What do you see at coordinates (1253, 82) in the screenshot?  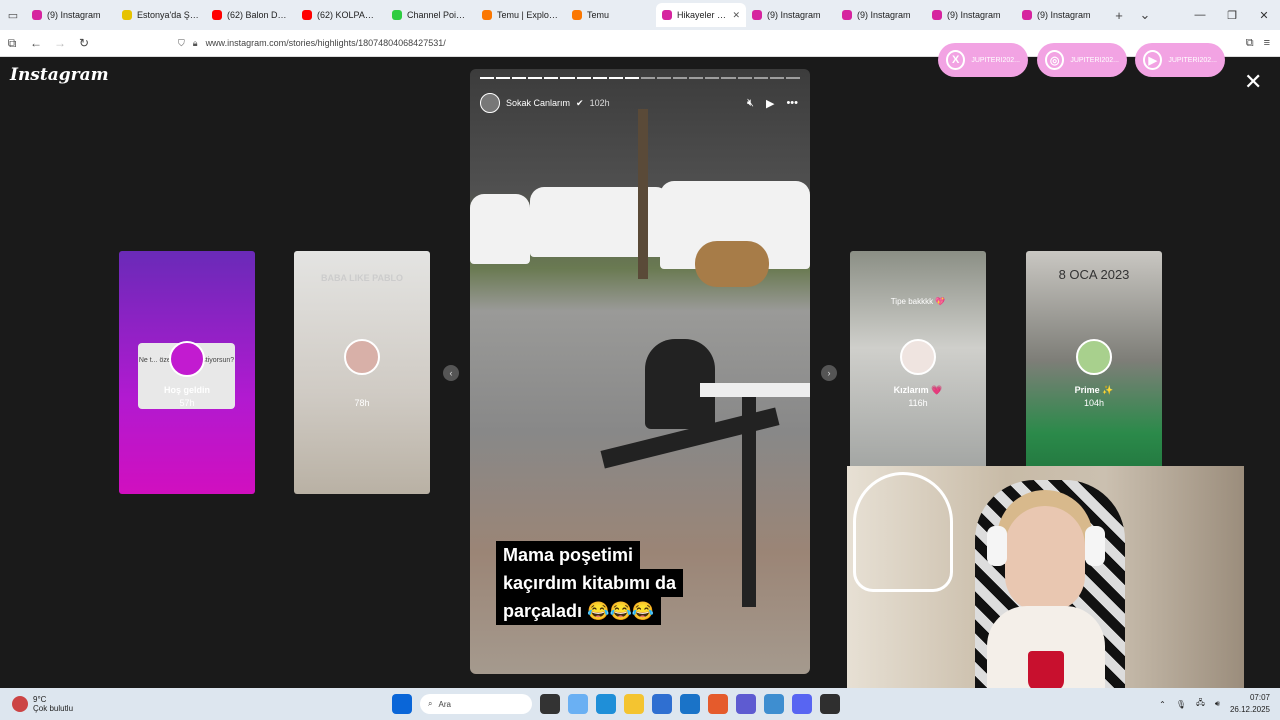 I see `close-stories-icon: ✕` at bounding box center [1253, 82].